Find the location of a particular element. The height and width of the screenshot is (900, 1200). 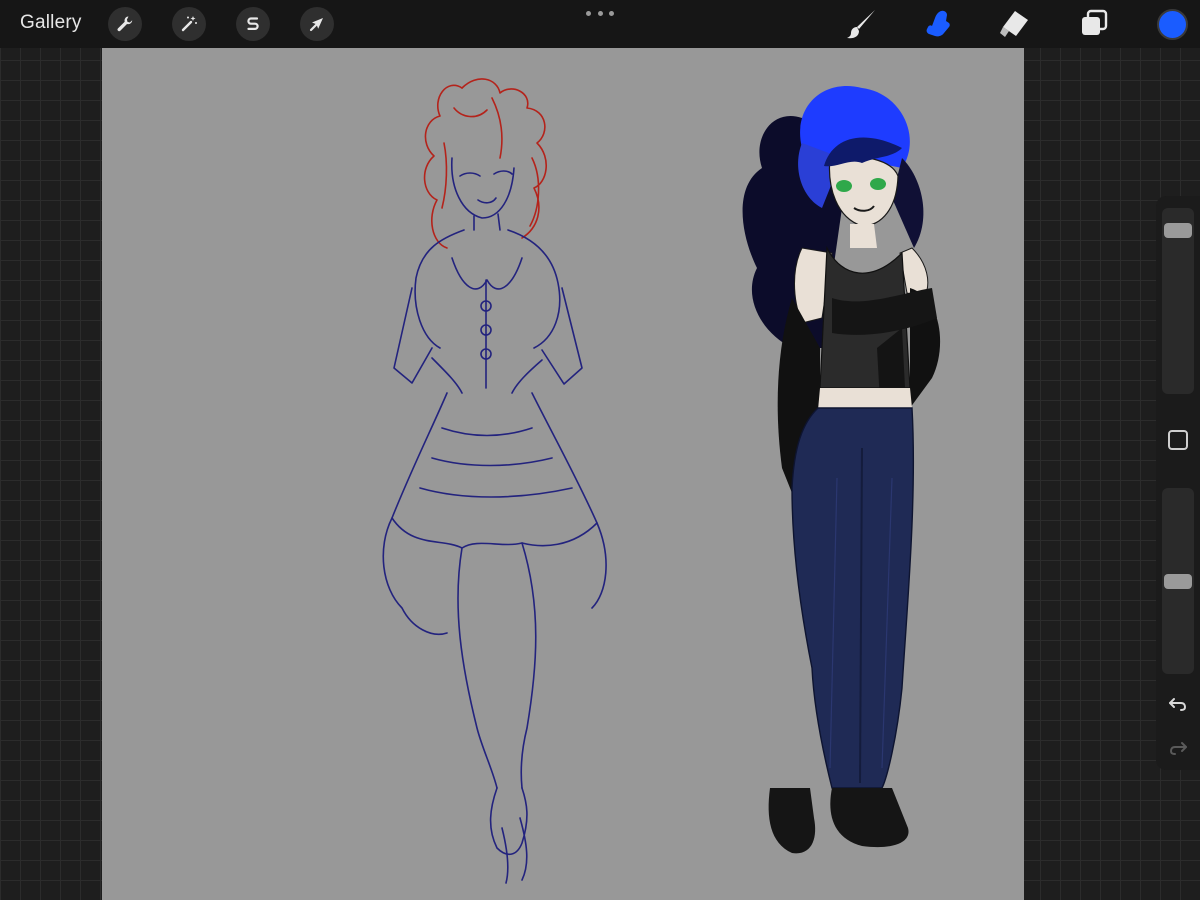

redo-arrow-icon is located at coordinates (1178, 748).